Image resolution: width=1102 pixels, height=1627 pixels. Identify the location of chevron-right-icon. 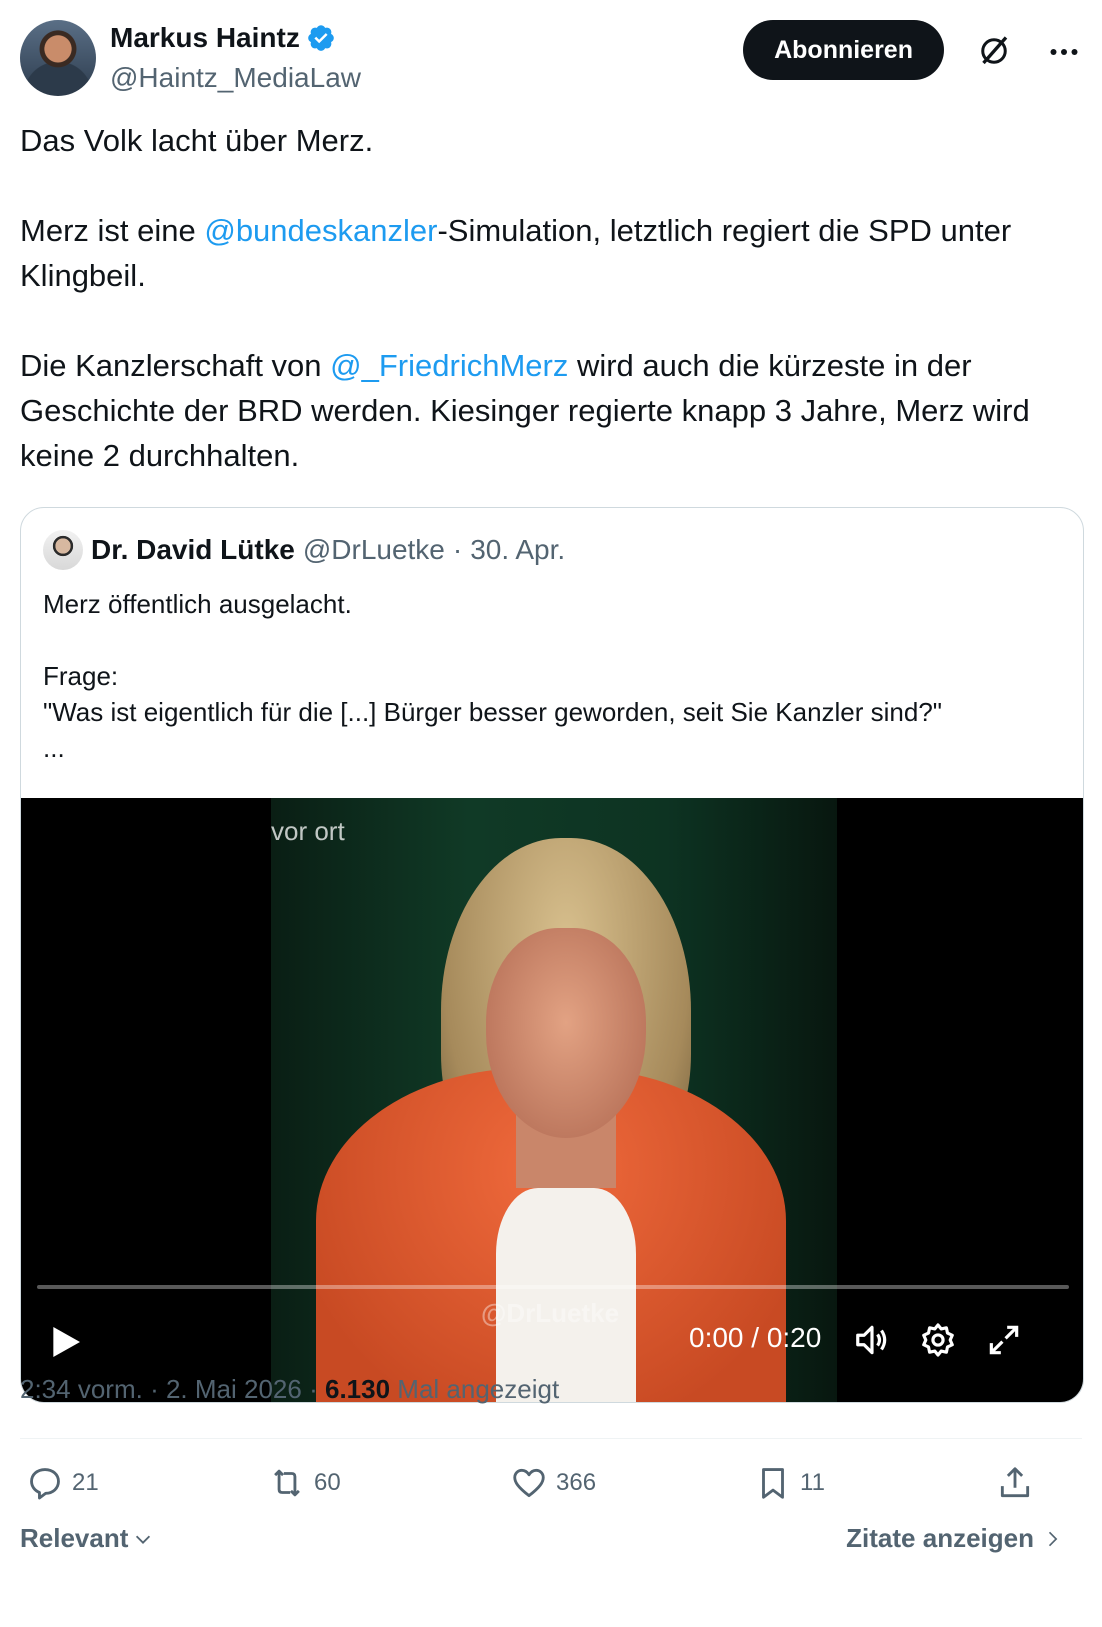
(1053, 1538).